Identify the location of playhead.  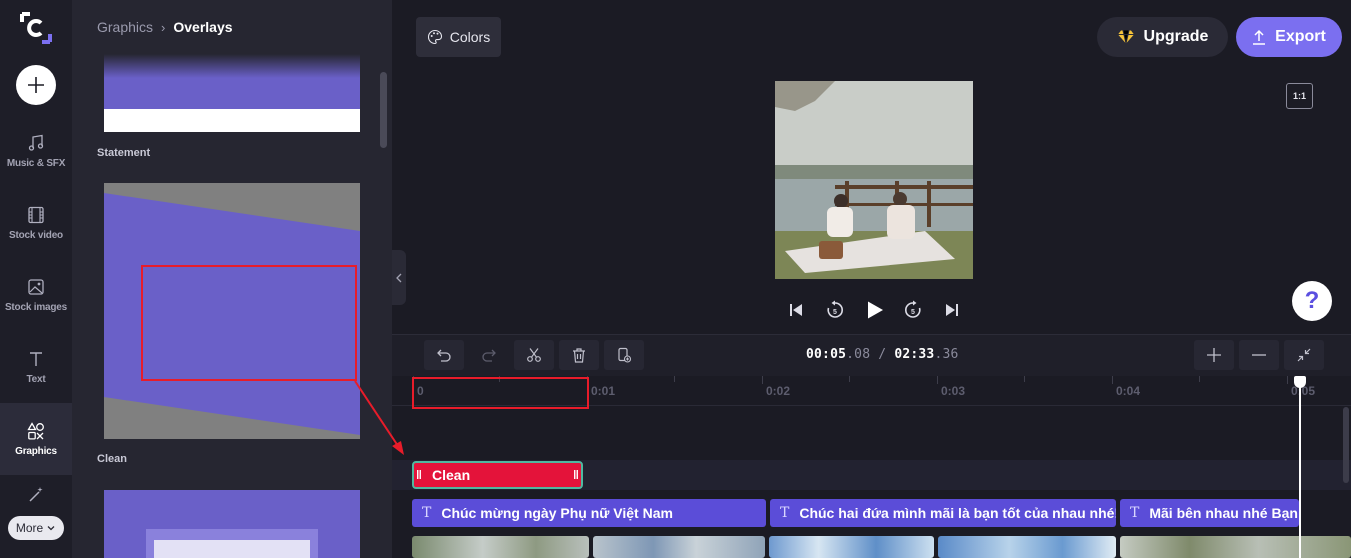
(1300, 470).